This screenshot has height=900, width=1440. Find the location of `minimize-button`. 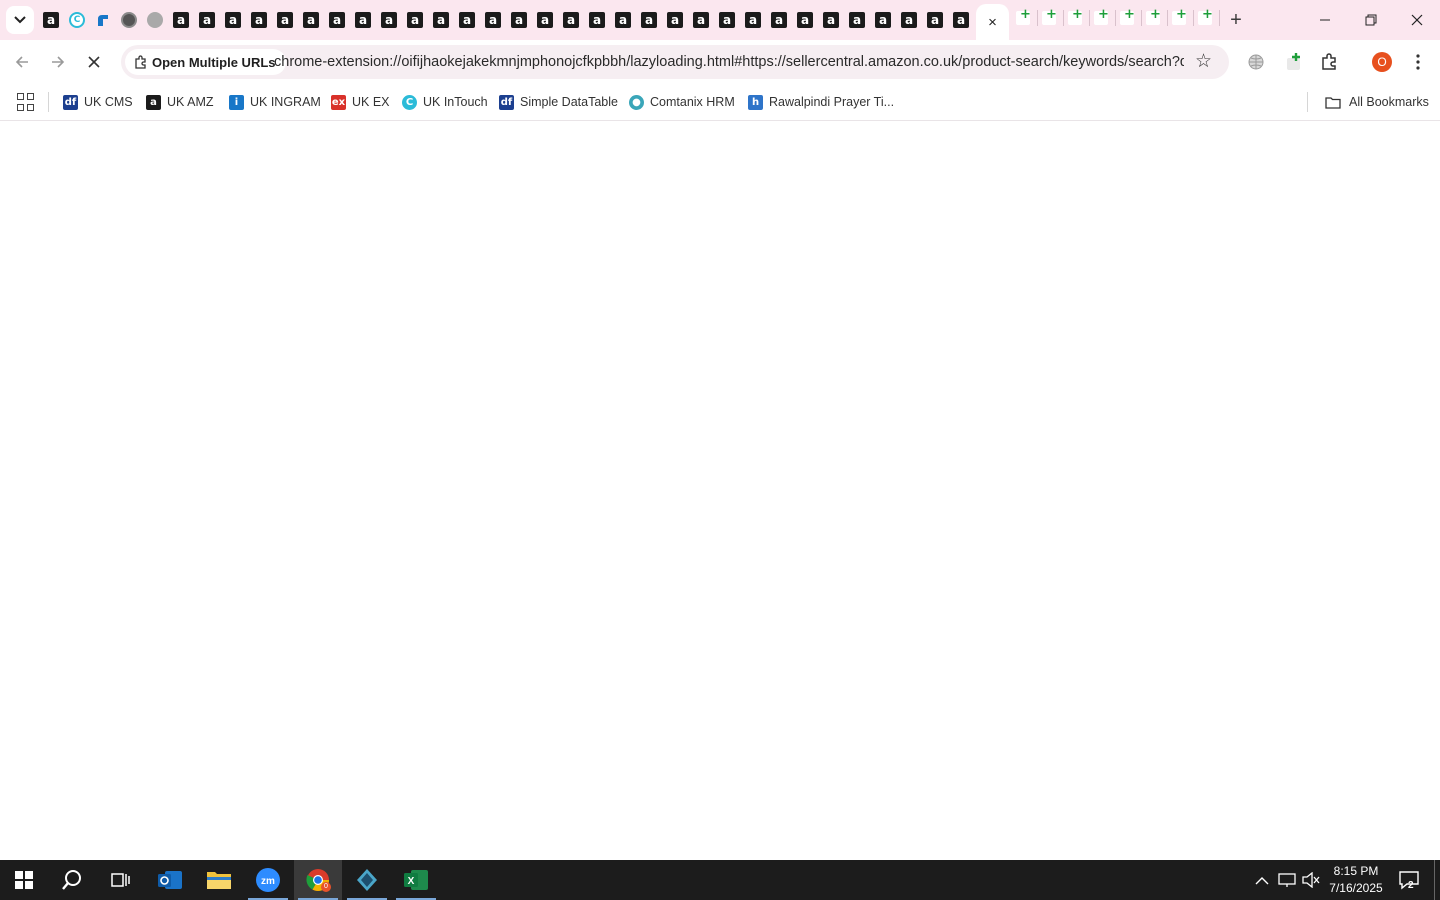

minimize-button is located at coordinates (1325, 20).